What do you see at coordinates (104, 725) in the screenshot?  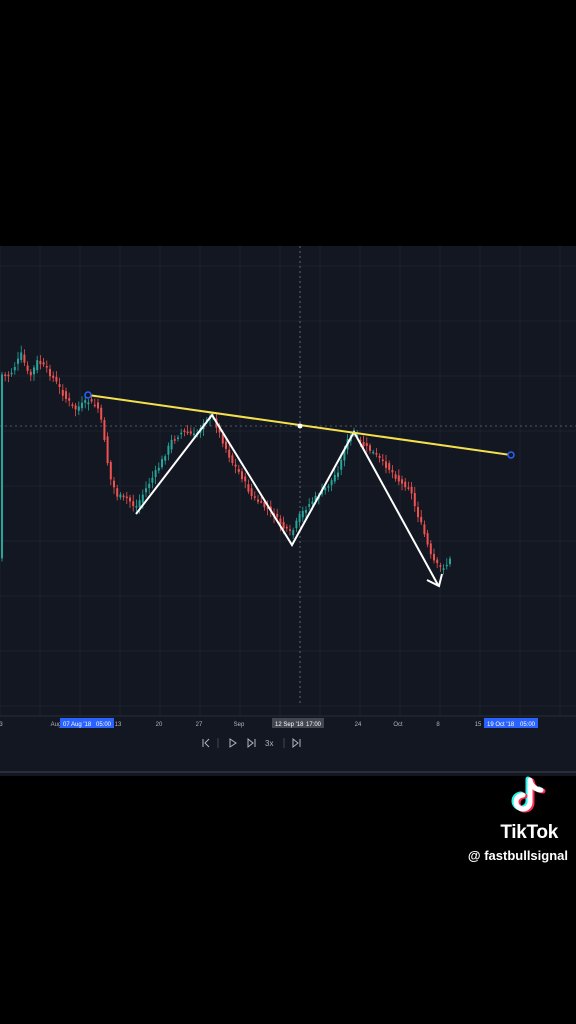 I see `time-axis-highlight-time: 05:00` at bounding box center [104, 725].